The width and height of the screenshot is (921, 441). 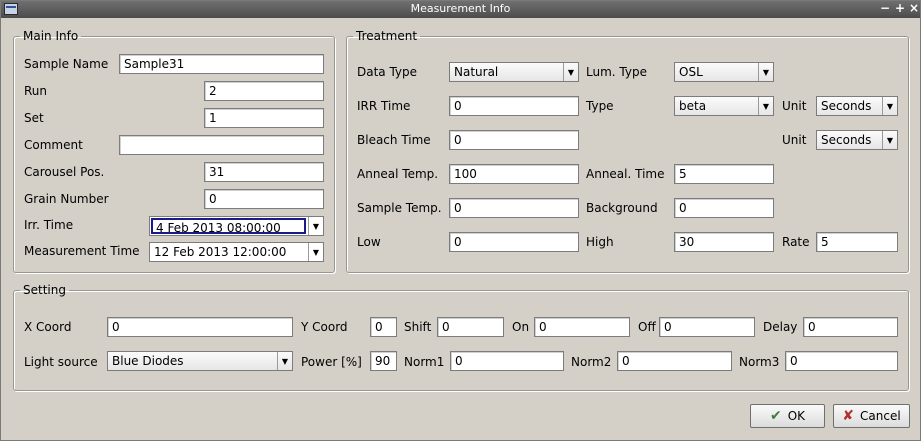 What do you see at coordinates (387, 72) in the screenshot?
I see `data-type-label: Data Type` at bounding box center [387, 72].